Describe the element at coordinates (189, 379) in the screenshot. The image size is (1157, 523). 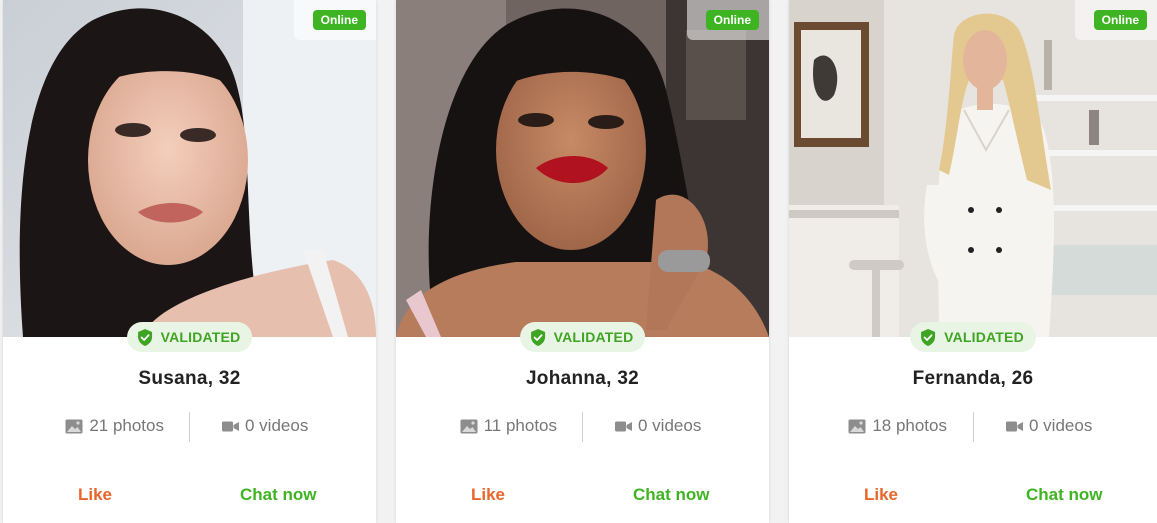
I see `profile-name-age: Susana, 32` at that location.